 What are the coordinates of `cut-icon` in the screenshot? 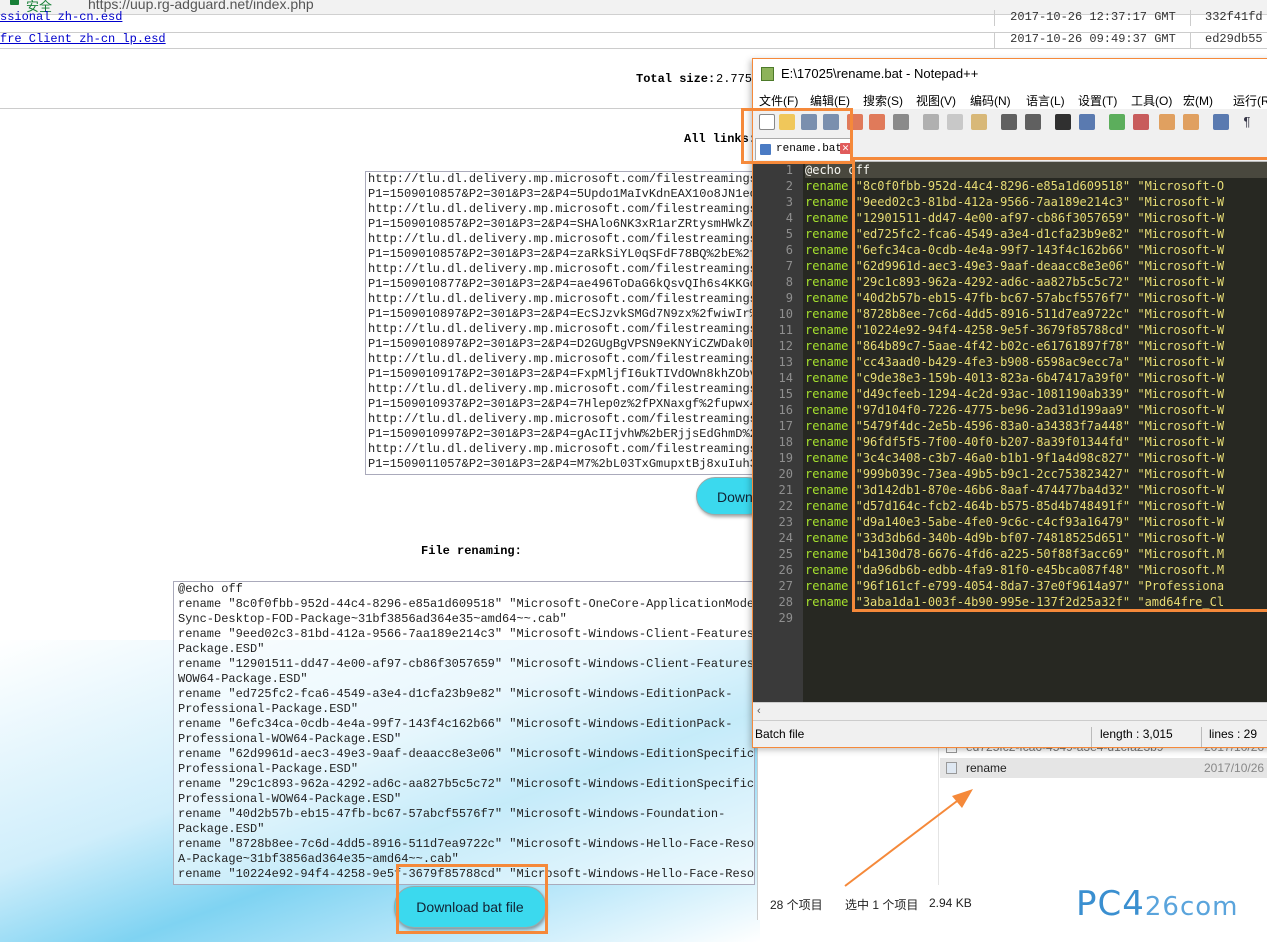 It's located at (931, 122).